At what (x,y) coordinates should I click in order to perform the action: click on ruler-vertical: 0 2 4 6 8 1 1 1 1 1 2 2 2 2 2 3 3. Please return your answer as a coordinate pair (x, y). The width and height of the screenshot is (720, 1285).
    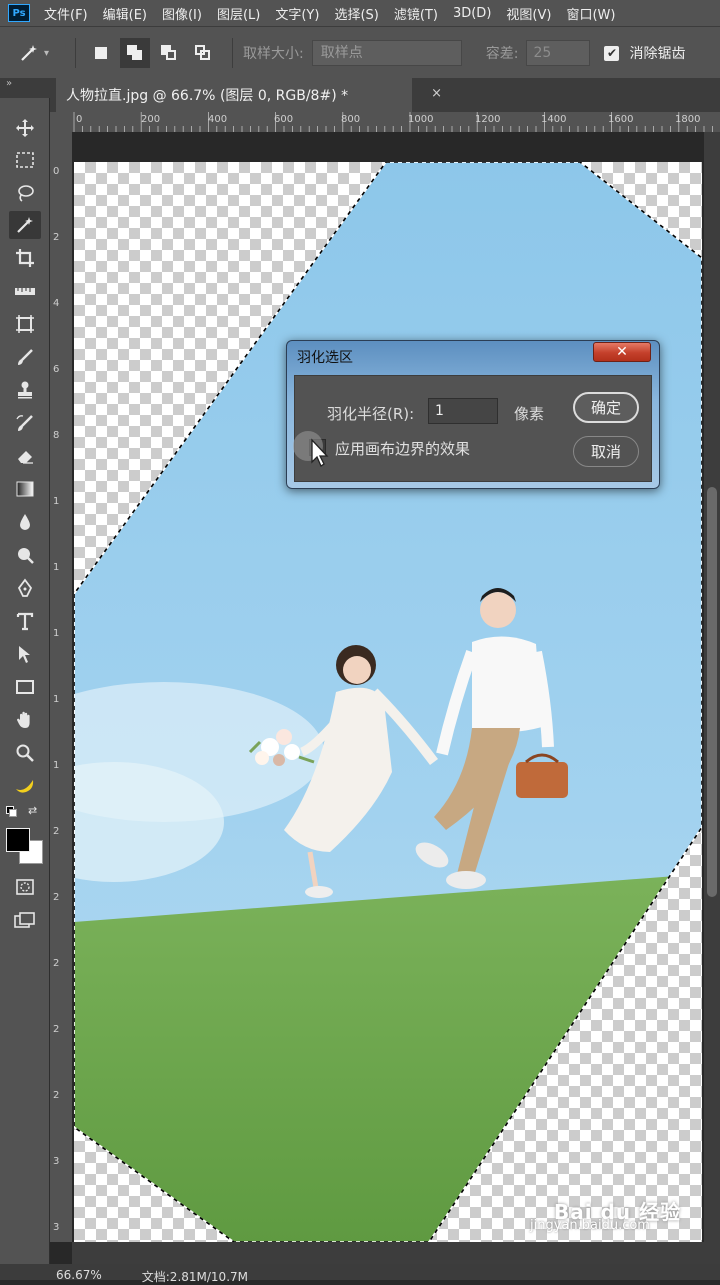
    Looking at the image, I should click on (61, 687).